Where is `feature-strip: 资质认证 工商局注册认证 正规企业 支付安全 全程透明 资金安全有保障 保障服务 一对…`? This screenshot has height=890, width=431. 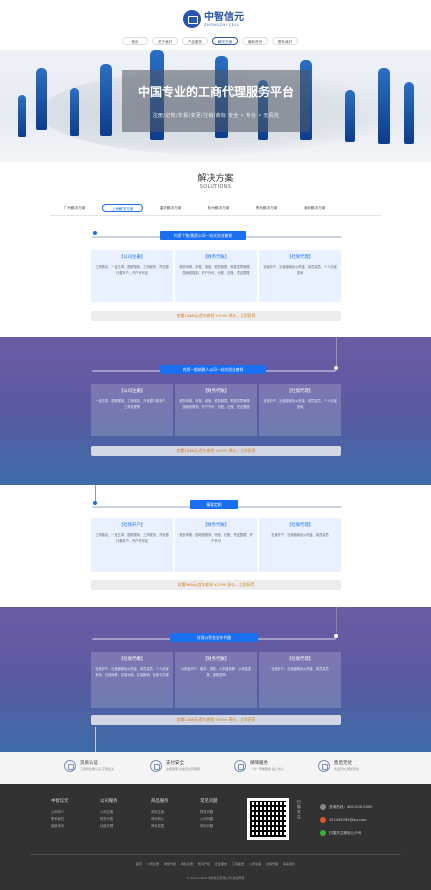
feature-strip: 资质认证 工商局注册认证 正规企业 支付安全 全程透明 资金安全有保障 保障服务 一对… is located at coordinates (215, 768).